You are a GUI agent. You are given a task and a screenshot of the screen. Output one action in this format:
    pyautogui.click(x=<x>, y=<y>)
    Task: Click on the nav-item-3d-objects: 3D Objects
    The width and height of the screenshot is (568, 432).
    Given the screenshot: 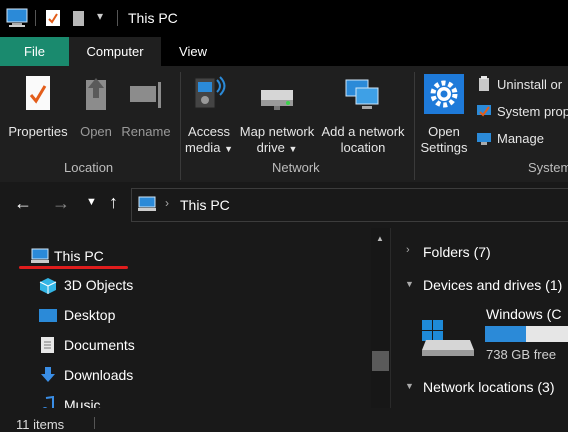 What is the action you would take?
    pyautogui.click(x=108, y=286)
    